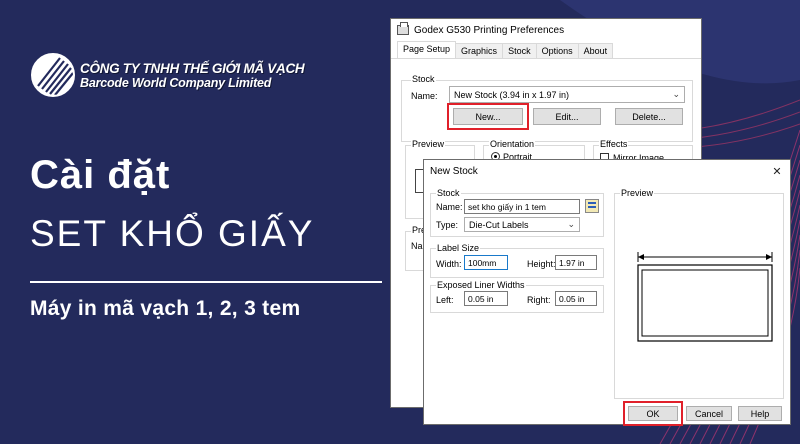 The width and height of the screenshot is (800, 444). Describe the element at coordinates (165, 308) in the screenshot. I see `headline-subtitle: Máy in mã vạch 1, 2, 3 tem` at that location.